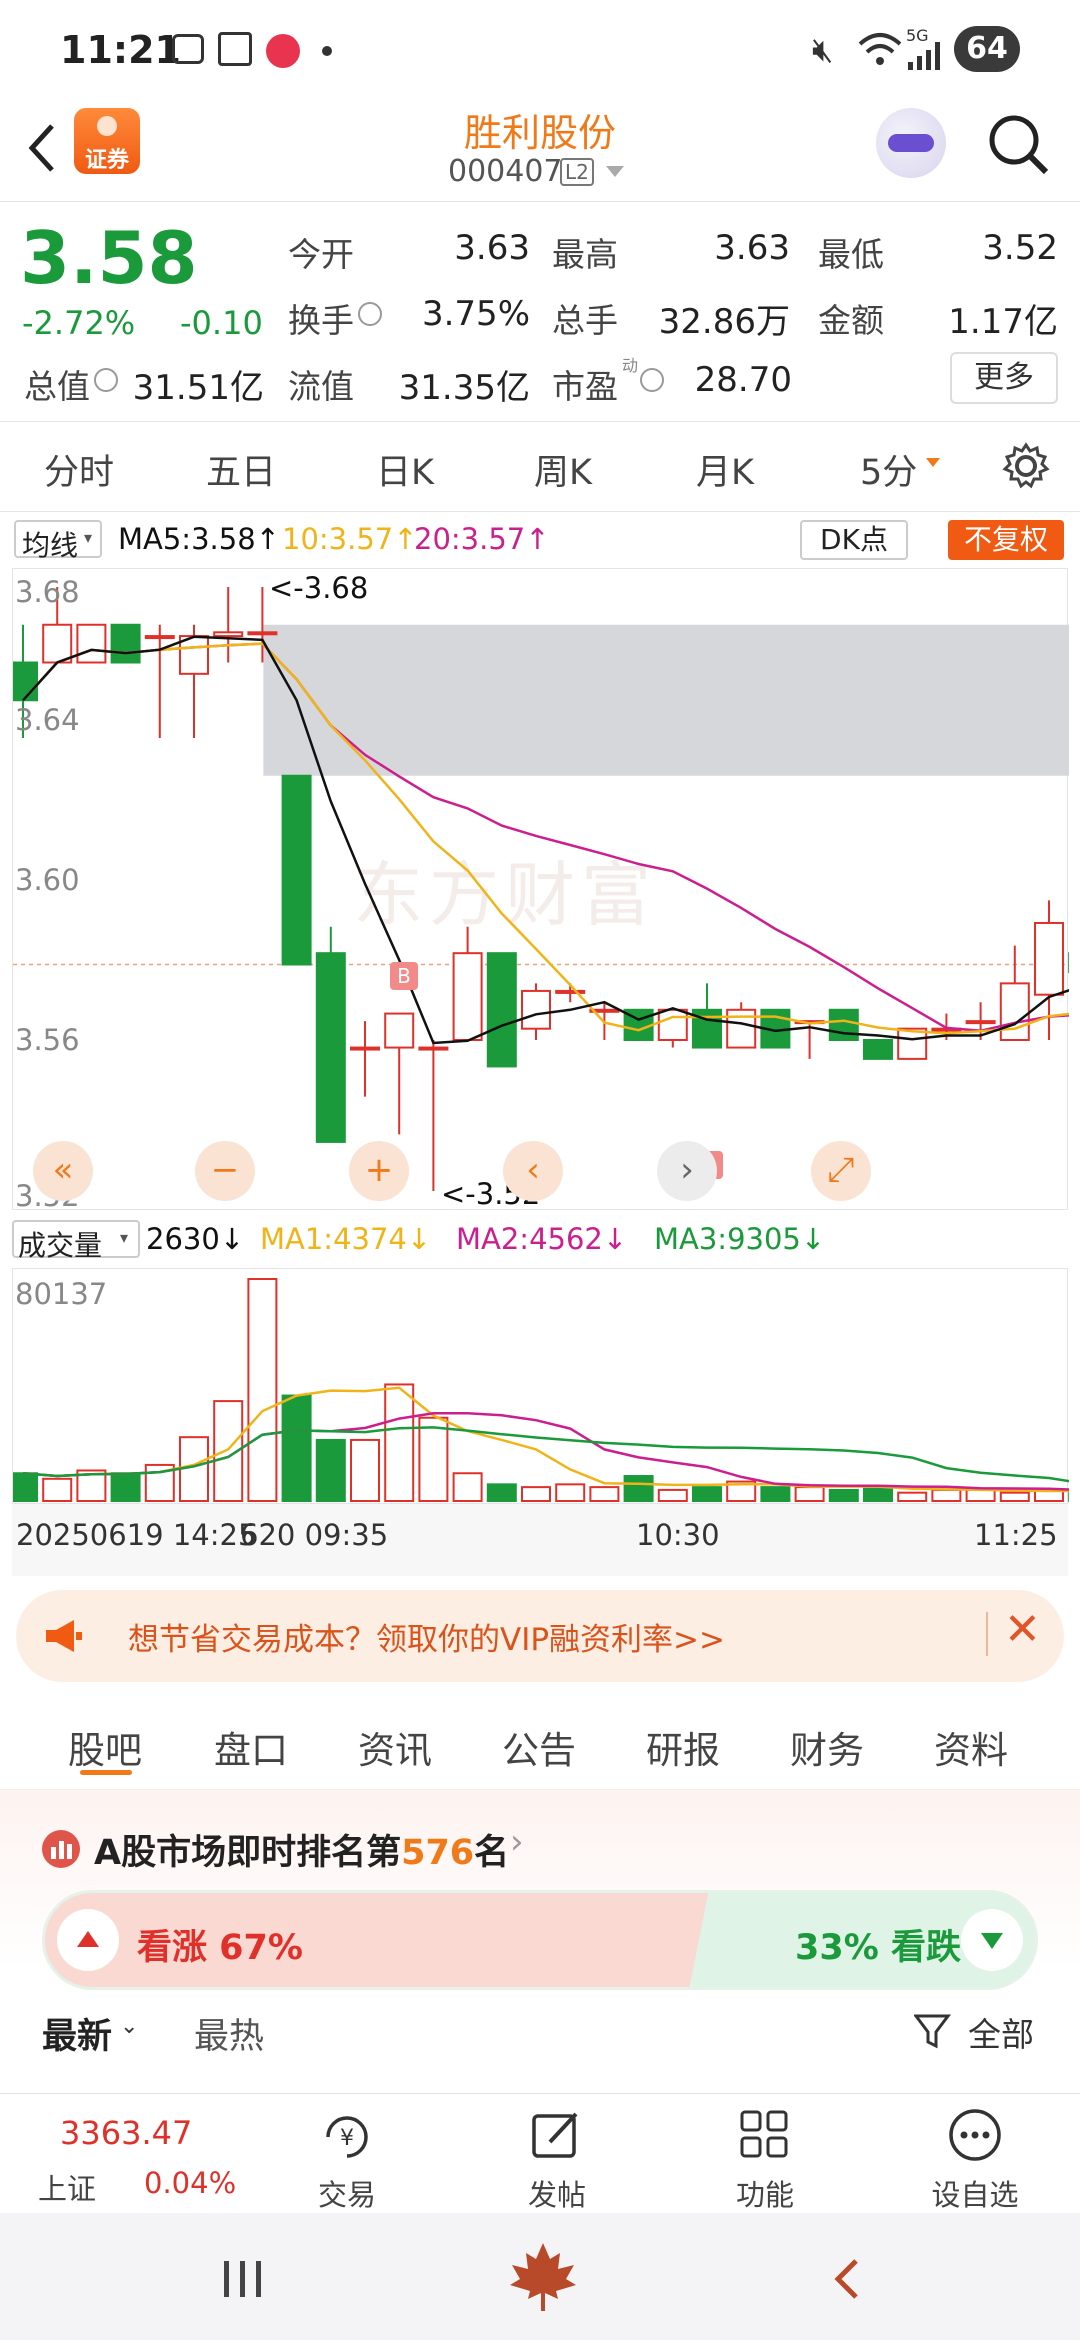 The image size is (1080, 2340). Describe the element at coordinates (933, 463) in the screenshot. I see `tab-5min-dropdown-icon` at that location.